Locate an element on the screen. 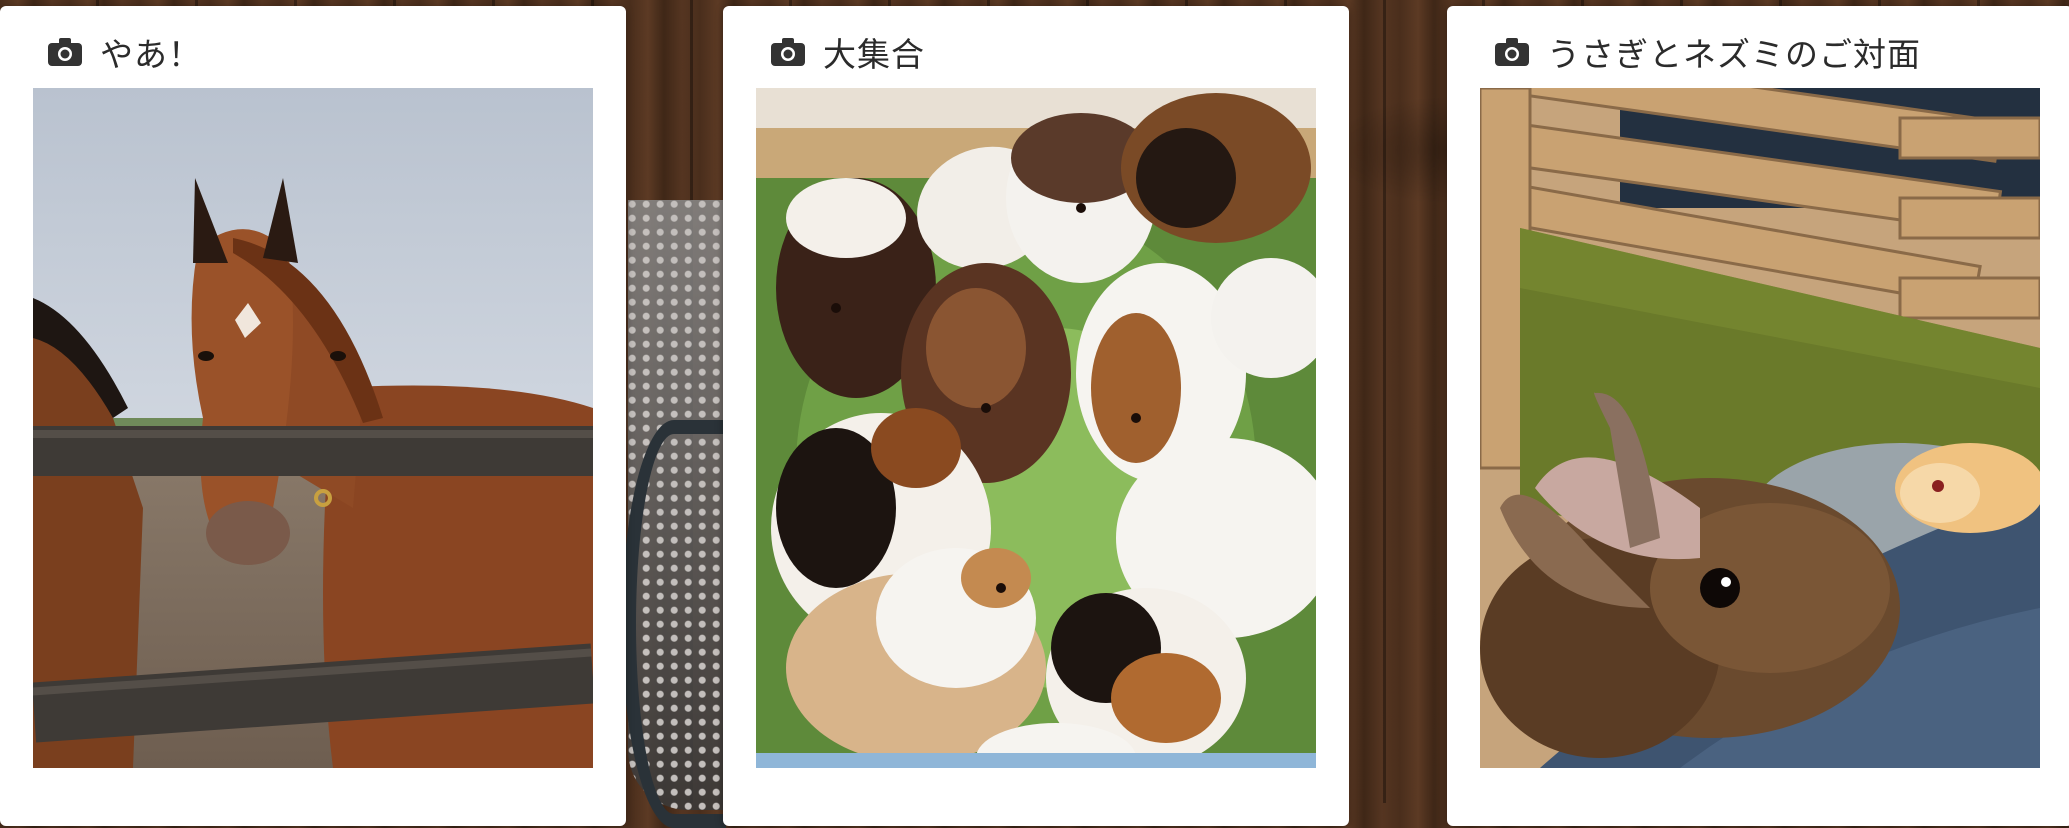 The height and width of the screenshot is (828, 2069). card-header: やあ！ is located at coordinates (125, 52).